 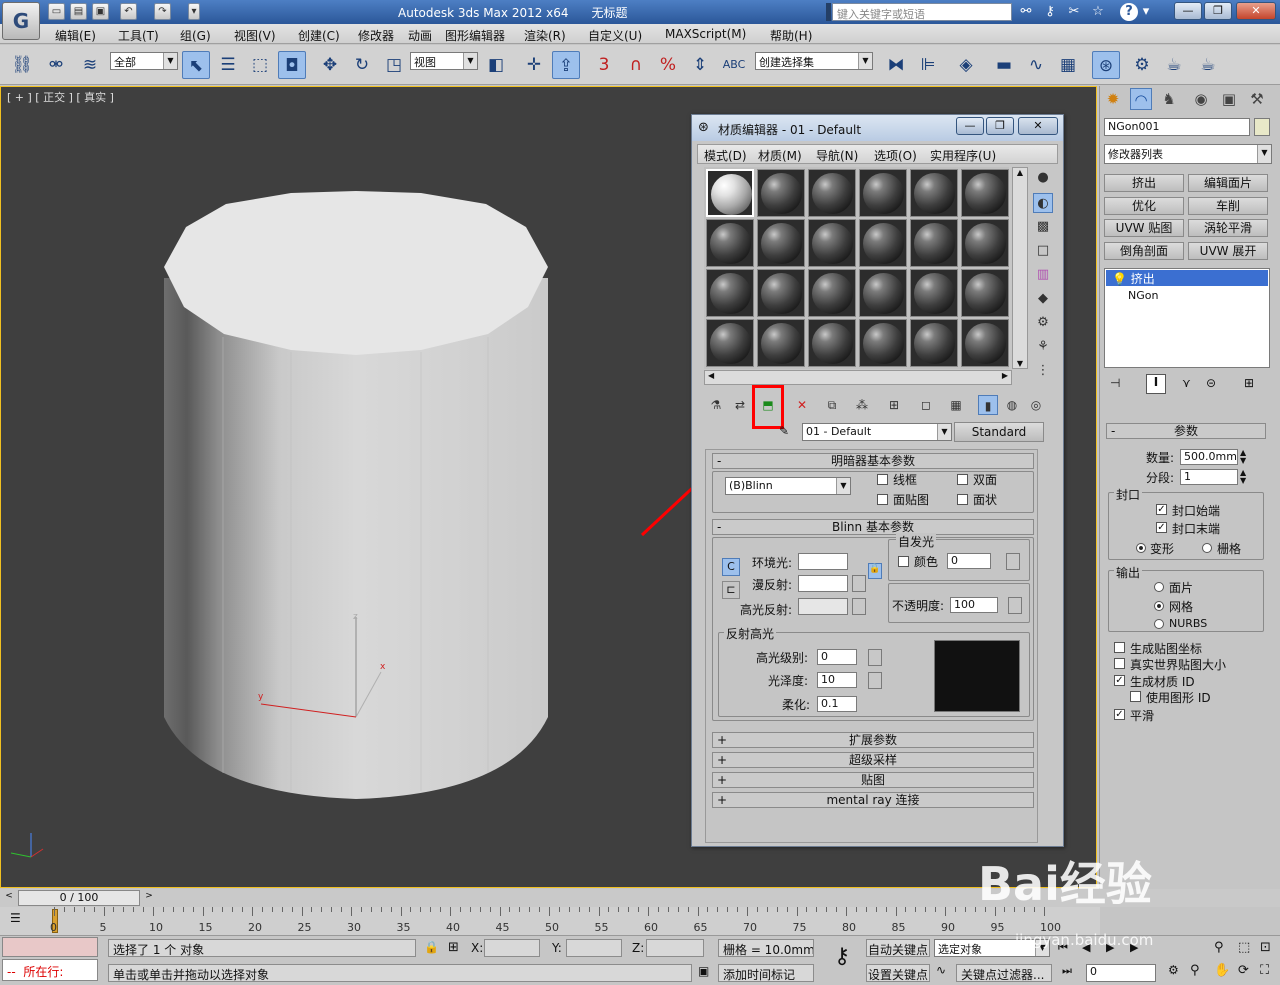 What do you see at coordinates (362, 65) in the screenshot?
I see `rotate-icon: ↻` at bounding box center [362, 65].